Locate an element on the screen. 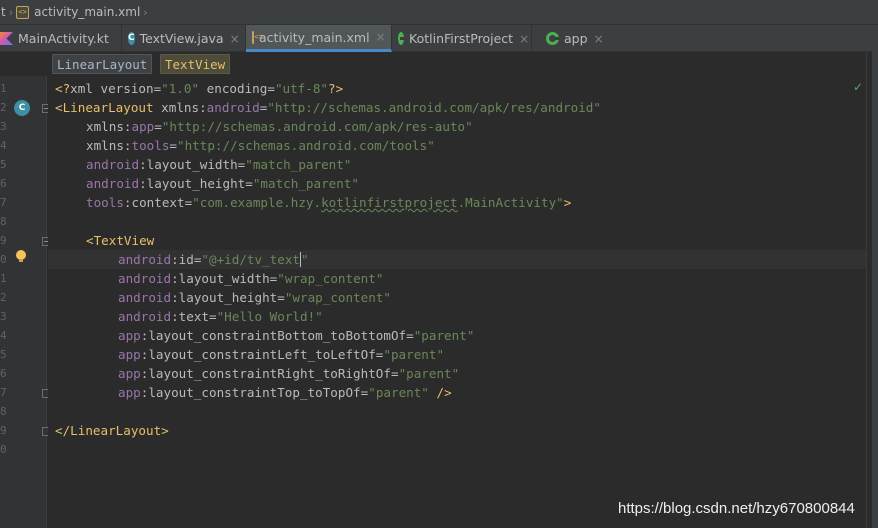 The image size is (878, 528). tab-mainactivity-kt: MainActivity.kt is located at coordinates (61, 38).